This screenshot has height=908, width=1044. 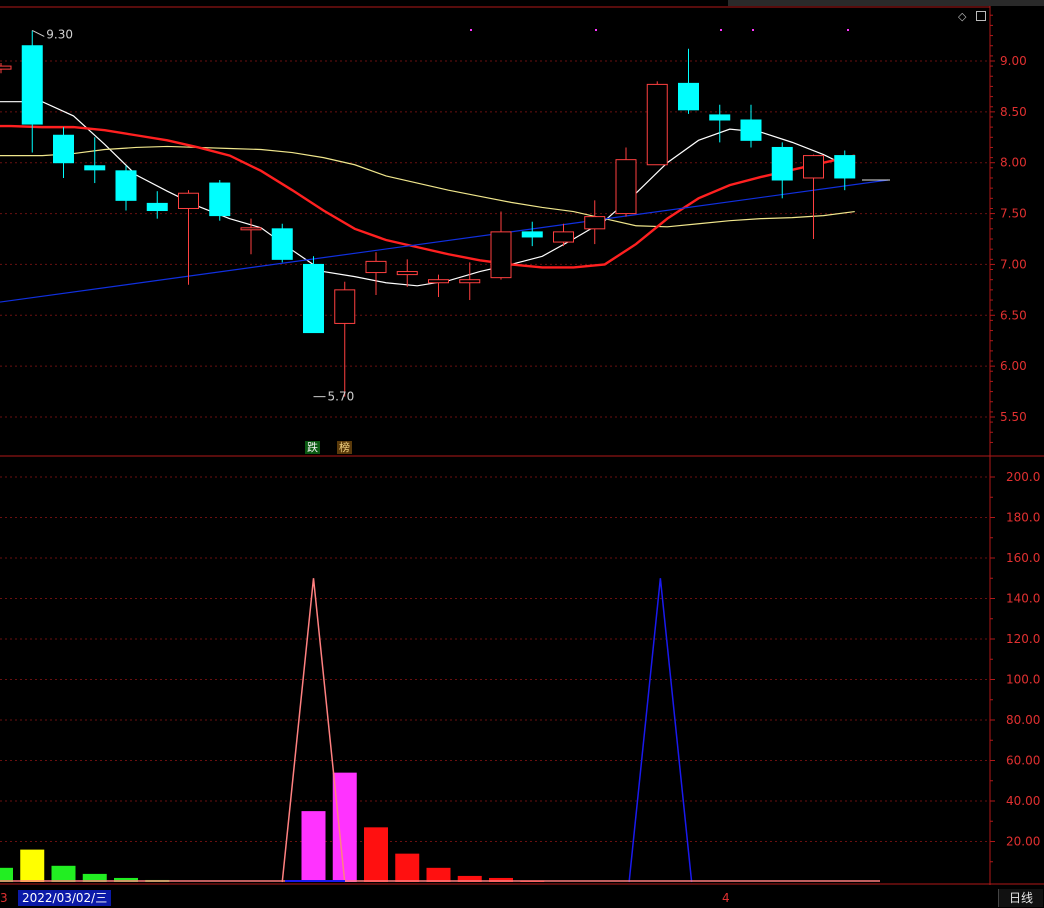 What do you see at coordinates (1023, 761) in the screenshot?
I see `volume-tick-label: 60.00` at bounding box center [1023, 761].